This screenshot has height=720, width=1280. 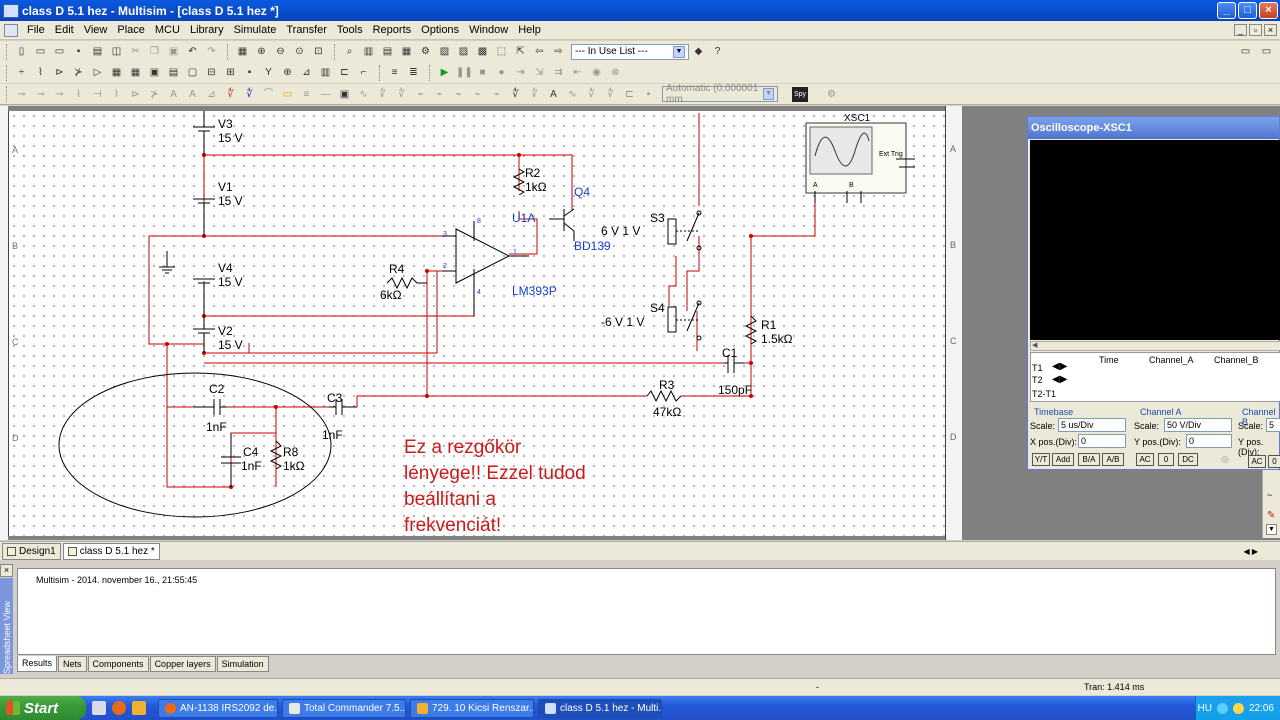 What do you see at coordinates (501, 51) in the screenshot?
I see `capture-screen-icon: ⬚` at bounding box center [501, 51].